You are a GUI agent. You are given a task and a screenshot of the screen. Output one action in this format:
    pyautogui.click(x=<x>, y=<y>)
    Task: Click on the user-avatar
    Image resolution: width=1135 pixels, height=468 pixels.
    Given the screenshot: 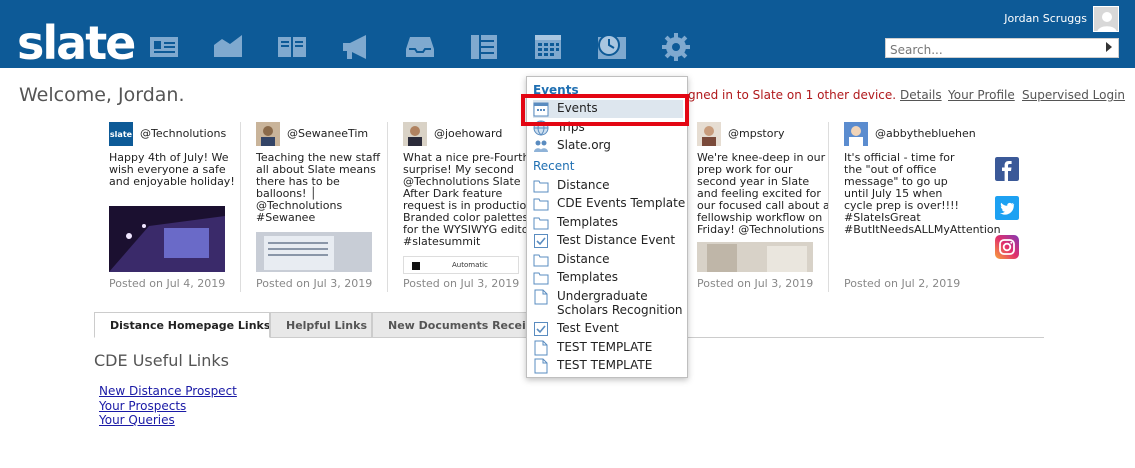 What is the action you would take?
    pyautogui.click(x=1106, y=19)
    